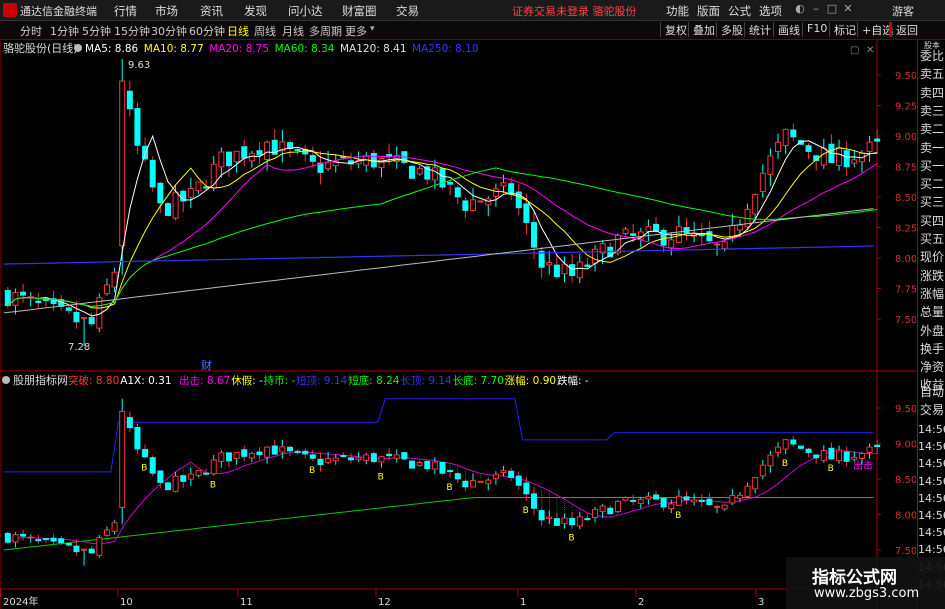  I want to click on multi-stock-button: 多股, so click(731, 29).